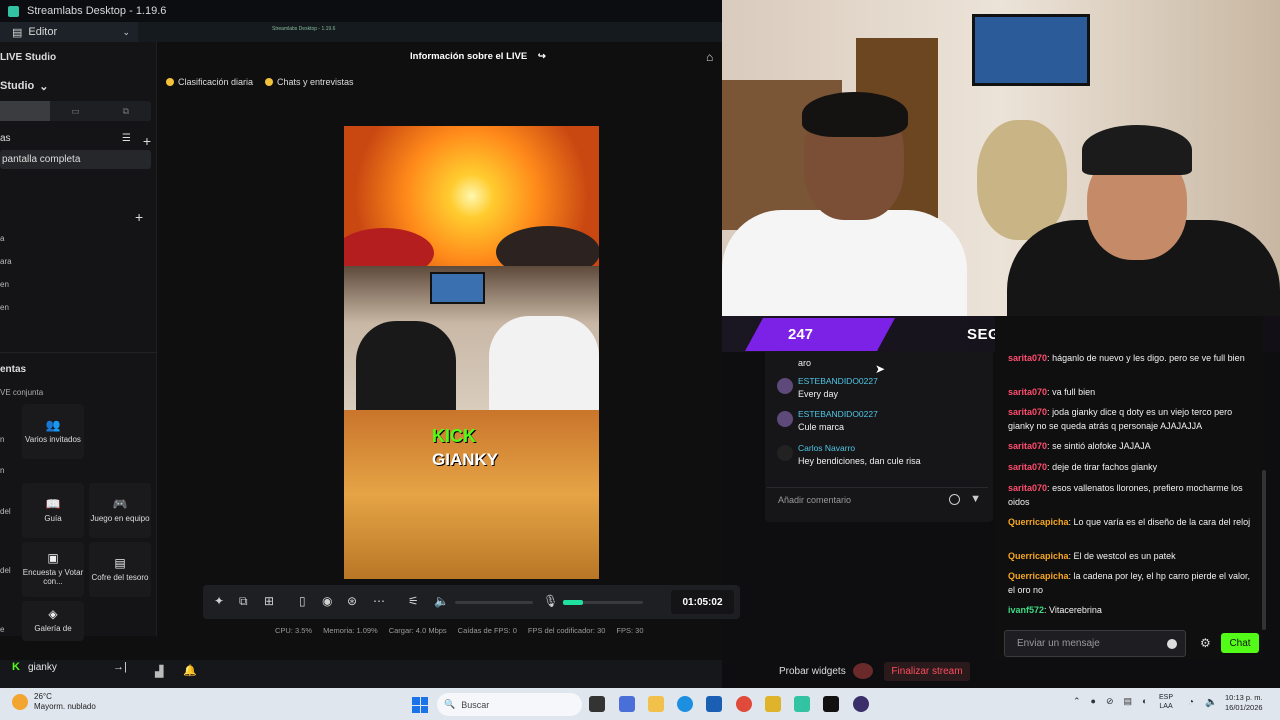 The image size is (1280, 720). I want to click on tile-cofre-del-tesoro: ▤ Cofre del tesoro, so click(120, 569).